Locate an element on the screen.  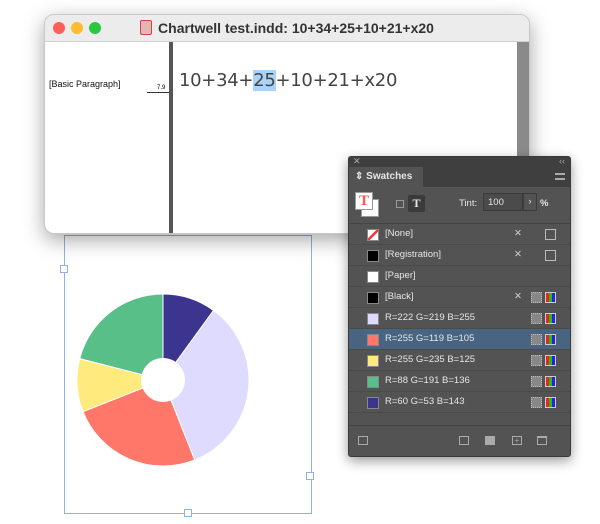
pie-chart is located at coordinates (163, 380).